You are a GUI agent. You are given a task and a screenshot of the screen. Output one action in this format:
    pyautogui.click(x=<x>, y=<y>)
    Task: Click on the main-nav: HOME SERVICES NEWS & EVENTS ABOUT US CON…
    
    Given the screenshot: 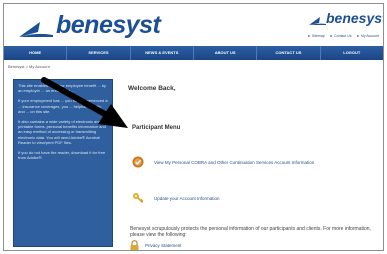 What is the action you would take?
    pyautogui.click(x=193, y=53)
    